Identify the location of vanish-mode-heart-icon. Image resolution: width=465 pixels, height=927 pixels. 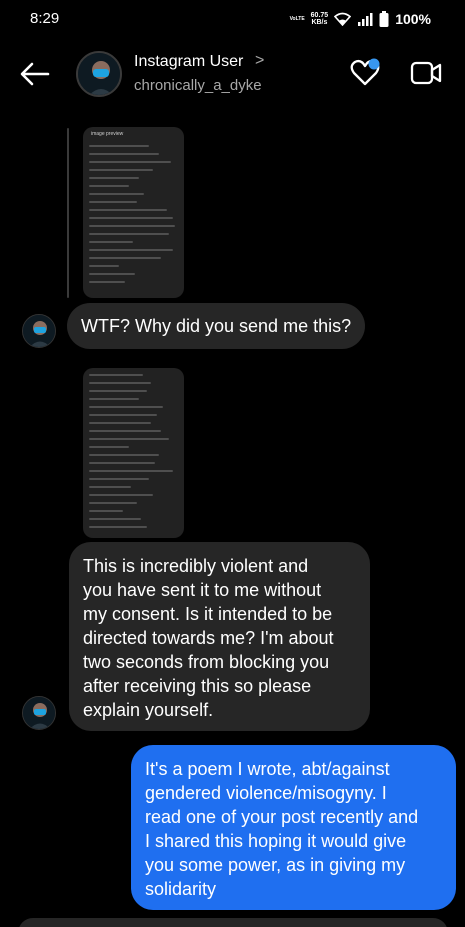
(365, 73).